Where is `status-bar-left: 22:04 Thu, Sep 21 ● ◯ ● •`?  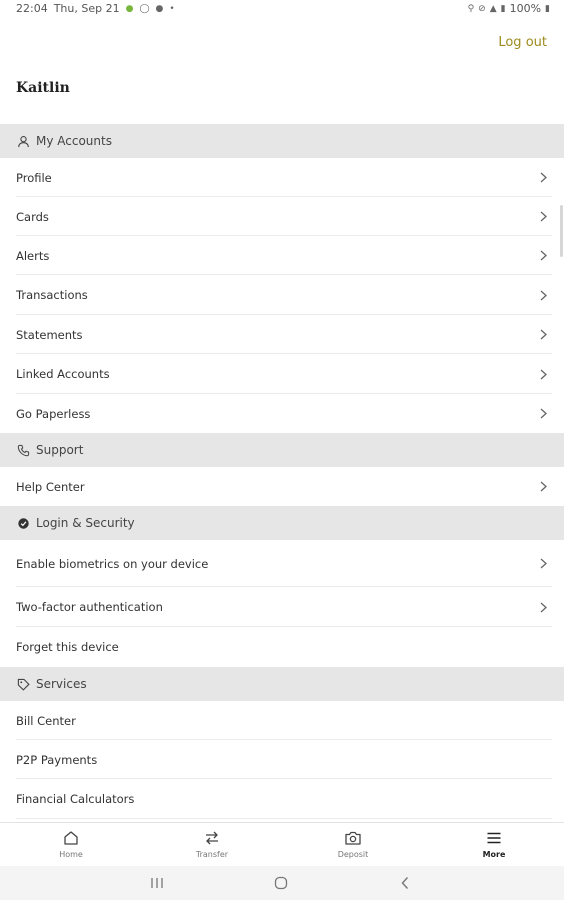
status-bar-left: 22:04 Thu, Sep 21 ● ◯ ● • is located at coordinates (95, 8).